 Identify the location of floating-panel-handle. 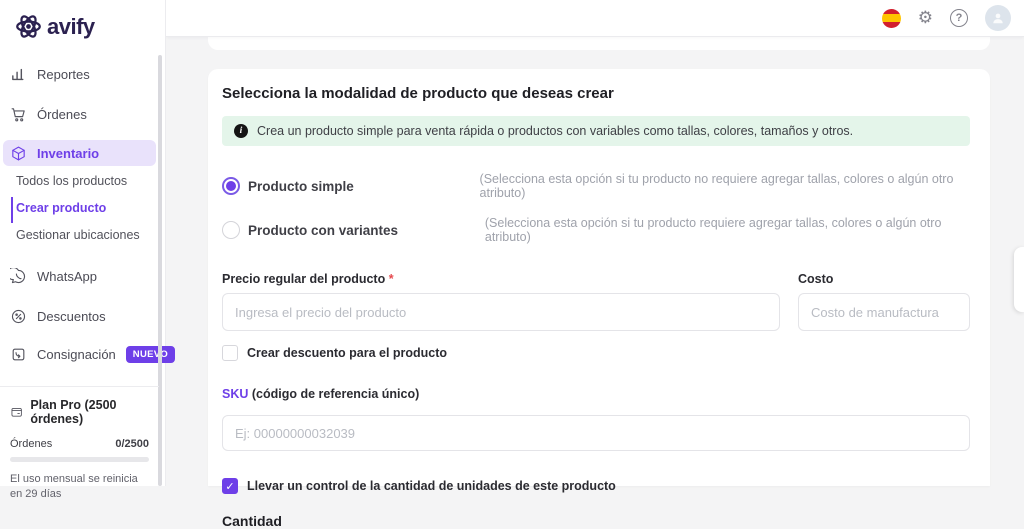
(1019, 279).